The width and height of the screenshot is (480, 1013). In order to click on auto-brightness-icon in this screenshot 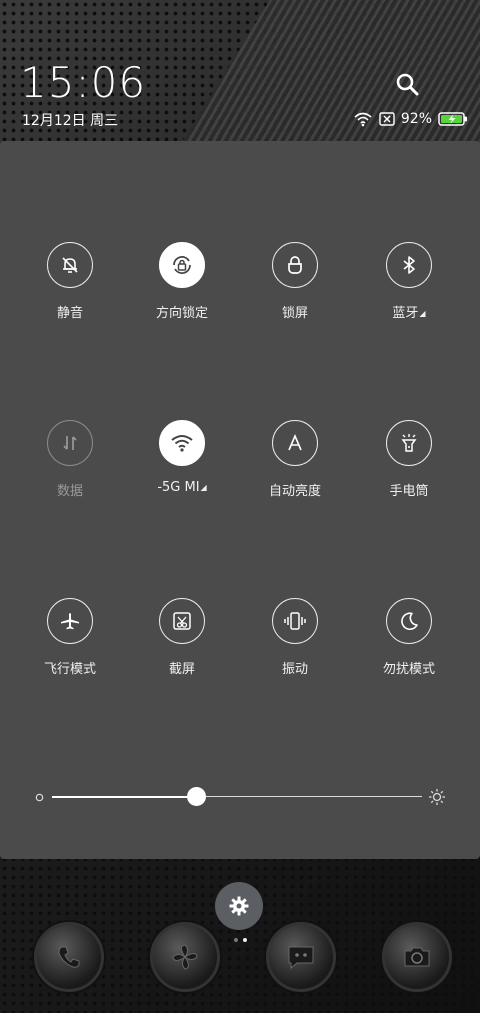, I will do `click(295, 442)`.